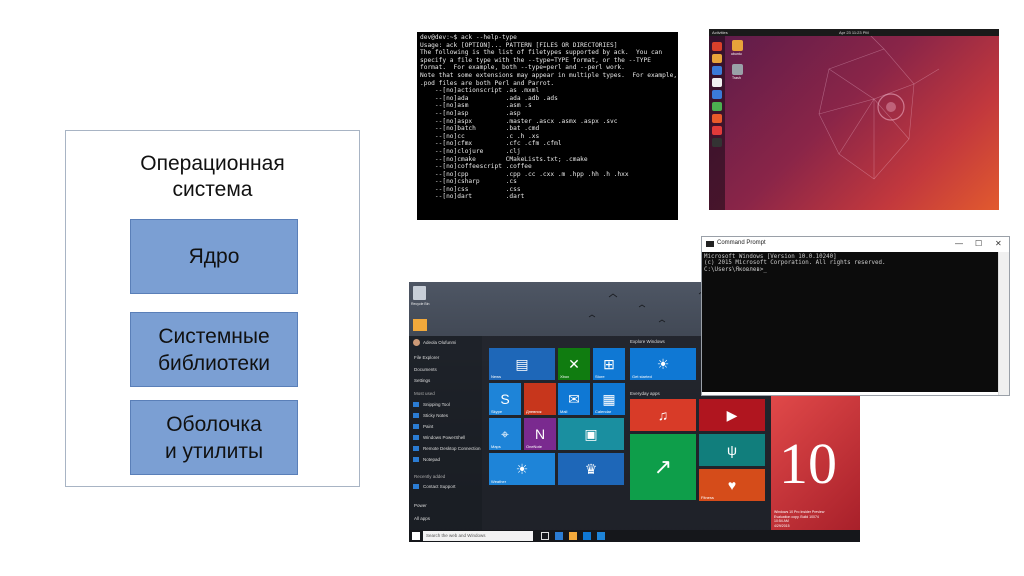 This screenshot has height=576, width=1024. What do you see at coordinates (732, 415) in the screenshot?
I see `video-tile: ▶` at bounding box center [732, 415].